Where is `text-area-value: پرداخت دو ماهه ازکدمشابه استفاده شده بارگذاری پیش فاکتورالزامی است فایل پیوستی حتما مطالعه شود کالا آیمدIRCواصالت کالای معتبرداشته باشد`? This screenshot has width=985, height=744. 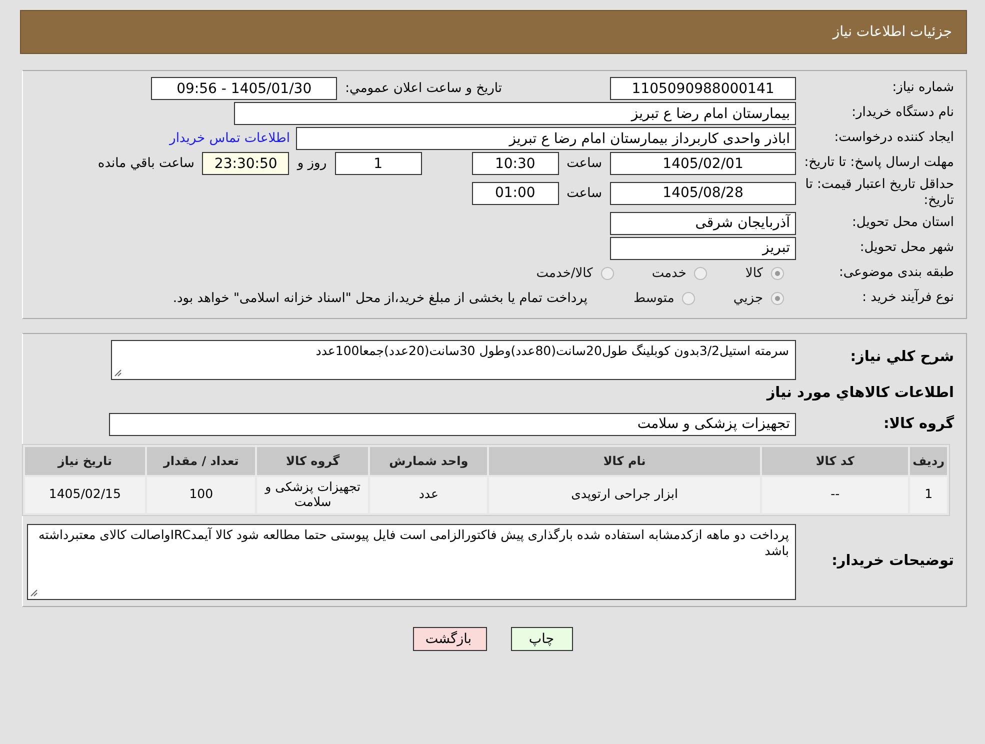 text-area-value: پرداخت دو ماهه ازکدمشابه استفاده شده بارگذاری پیش فاکتورالزامی است فایل پیوستی حتما مطالعه شود کالا آیمدIRCواصالت کالای معتبرداشته باشد is located at coordinates (413, 542).